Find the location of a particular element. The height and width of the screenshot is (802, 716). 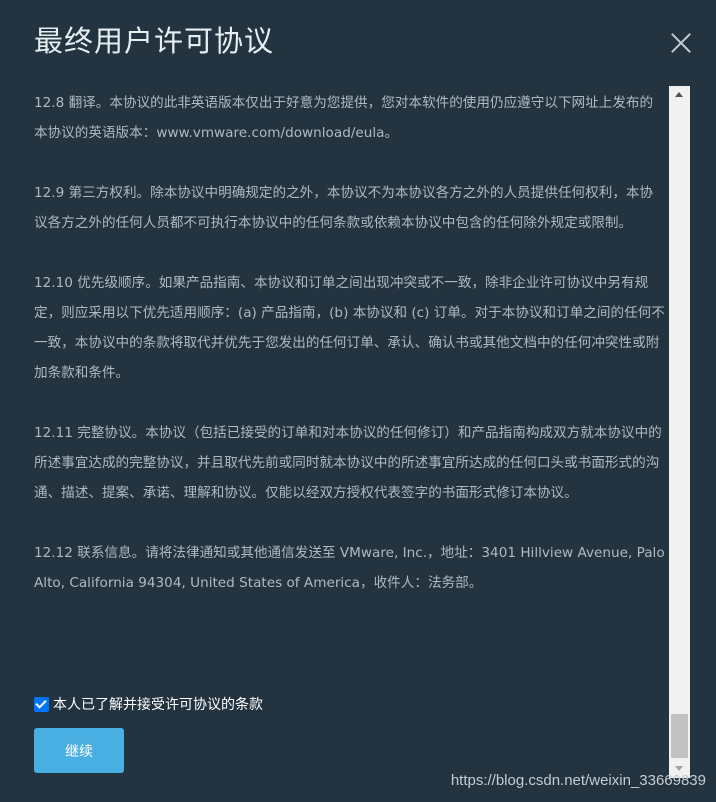

watermark-text: https://blog.csdn.net/weixin_33669839 is located at coordinates (578, 780).